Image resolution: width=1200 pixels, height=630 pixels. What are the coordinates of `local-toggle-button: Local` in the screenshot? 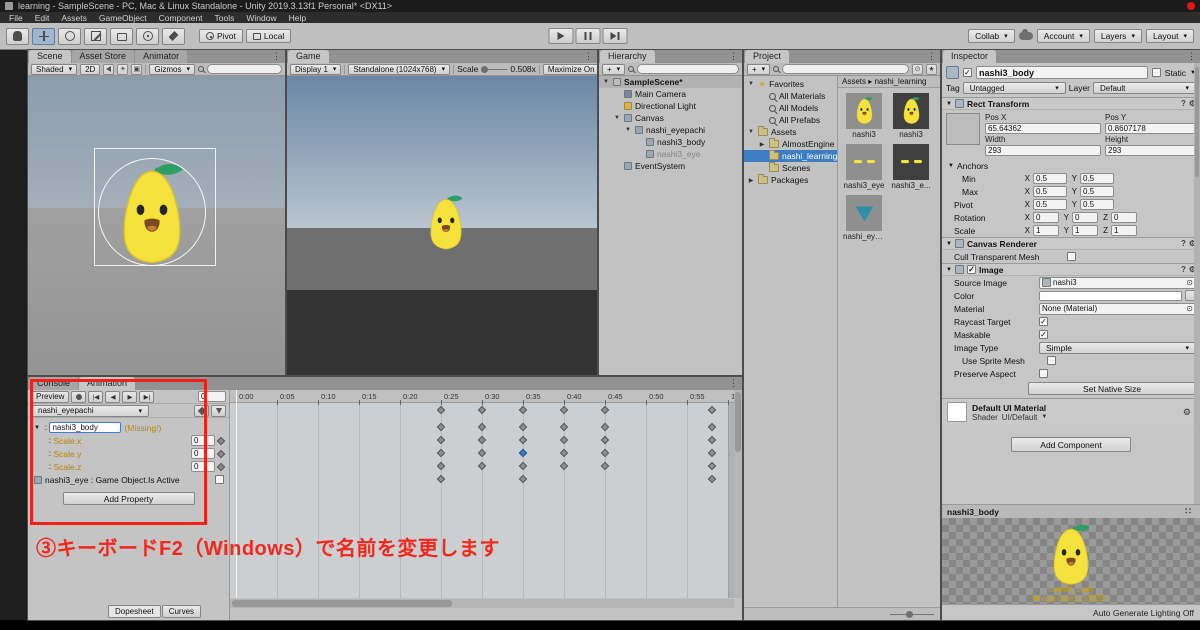 It's located at (268, 36).